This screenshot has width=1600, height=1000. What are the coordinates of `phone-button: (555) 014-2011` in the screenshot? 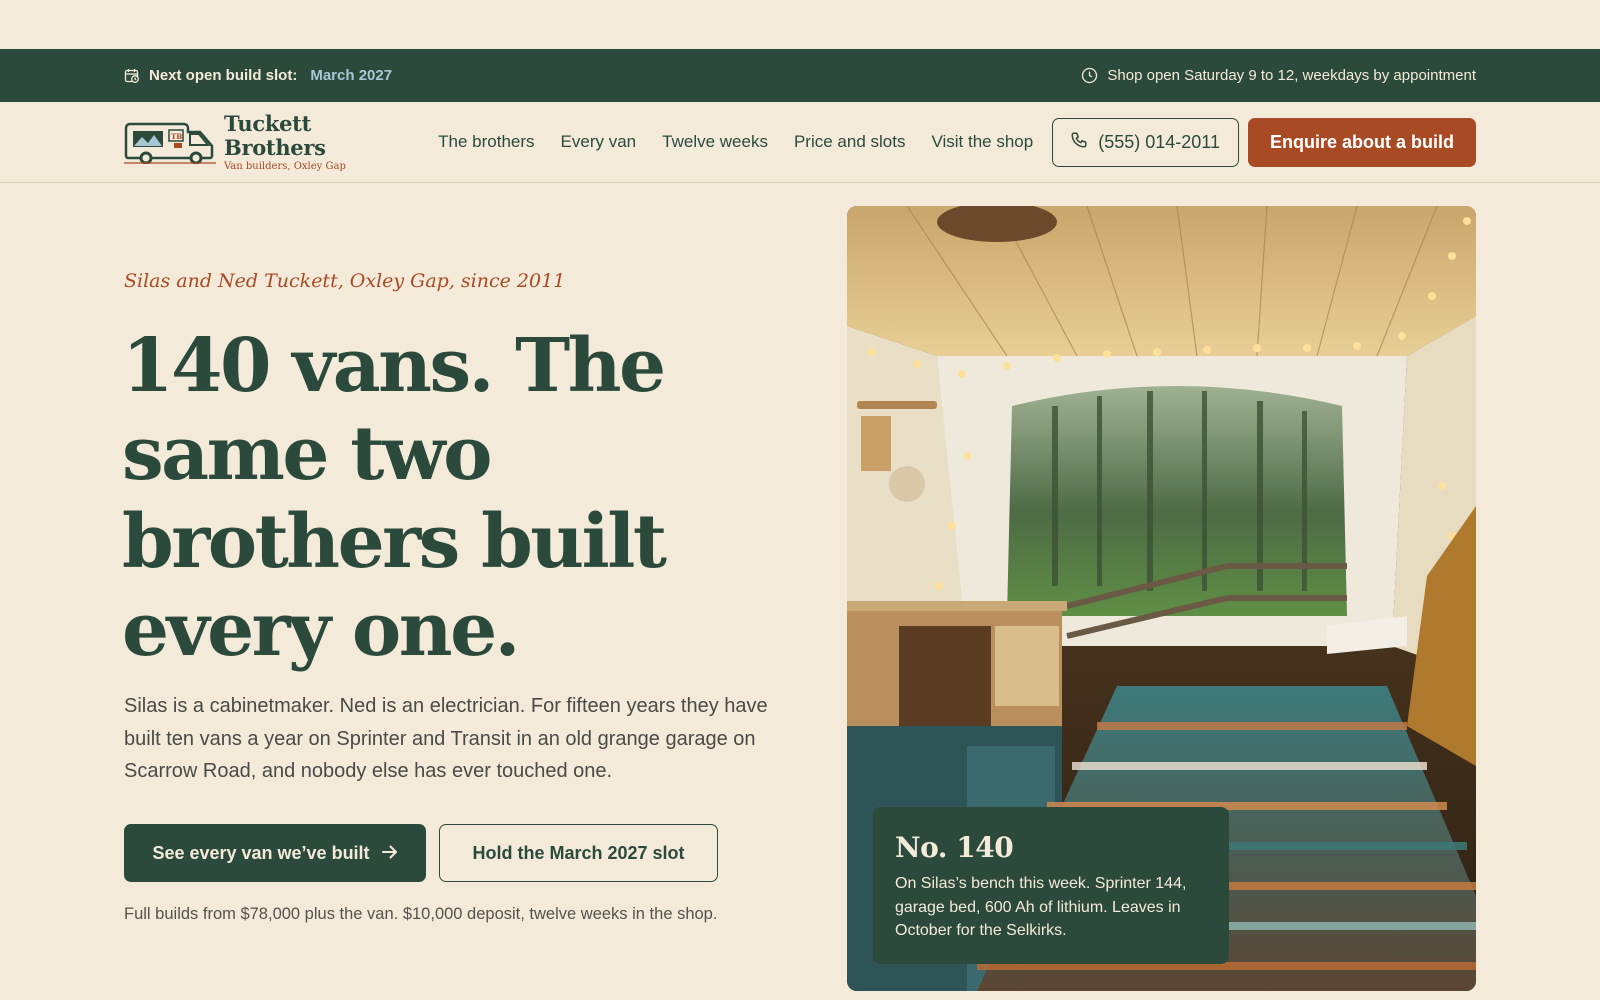 It's located at (1145, 142).